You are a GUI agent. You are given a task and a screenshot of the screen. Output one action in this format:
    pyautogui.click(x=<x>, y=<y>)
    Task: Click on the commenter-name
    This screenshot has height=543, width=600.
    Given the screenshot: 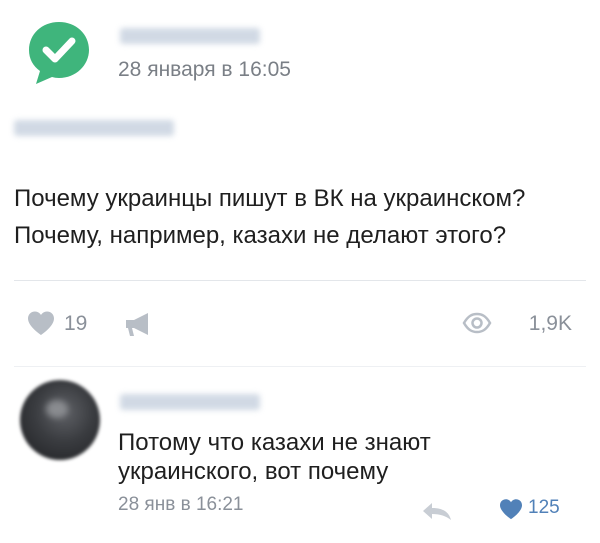 What is the action you would take?
    pyautogui.click(x=190, y=402)
    